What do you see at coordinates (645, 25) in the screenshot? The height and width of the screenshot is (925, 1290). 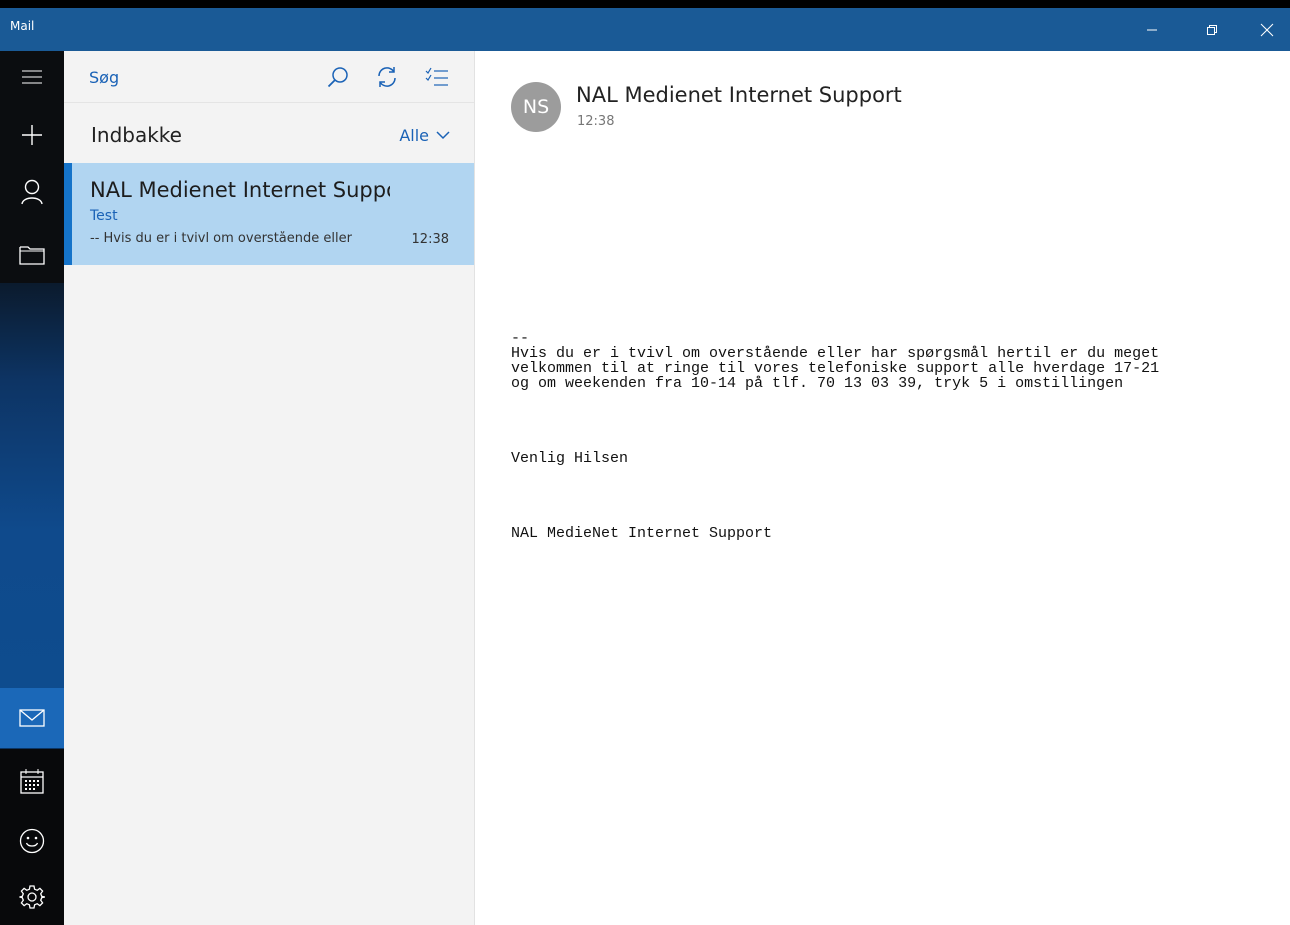 I see `title-bar: Mail` at bounding box center [645, 25].